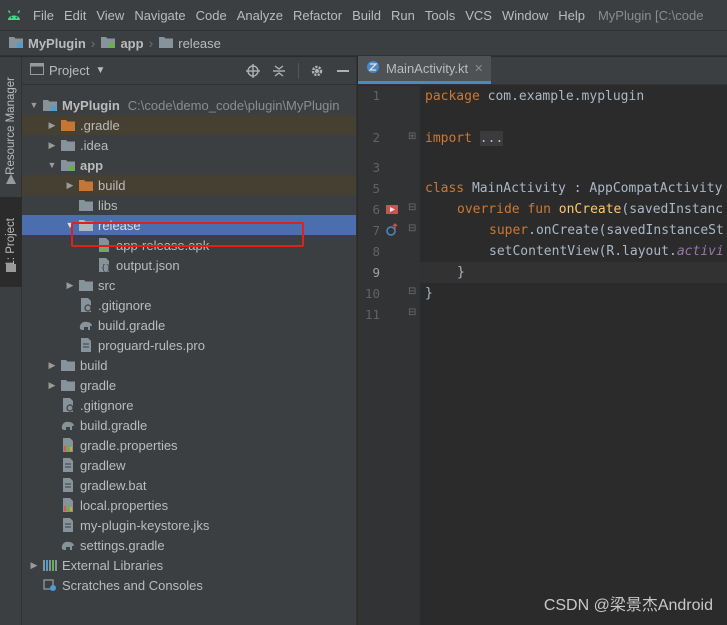  Describe the element at coordinates (16, 43) in the screenshot. I see `module-folder-icon` at that location.